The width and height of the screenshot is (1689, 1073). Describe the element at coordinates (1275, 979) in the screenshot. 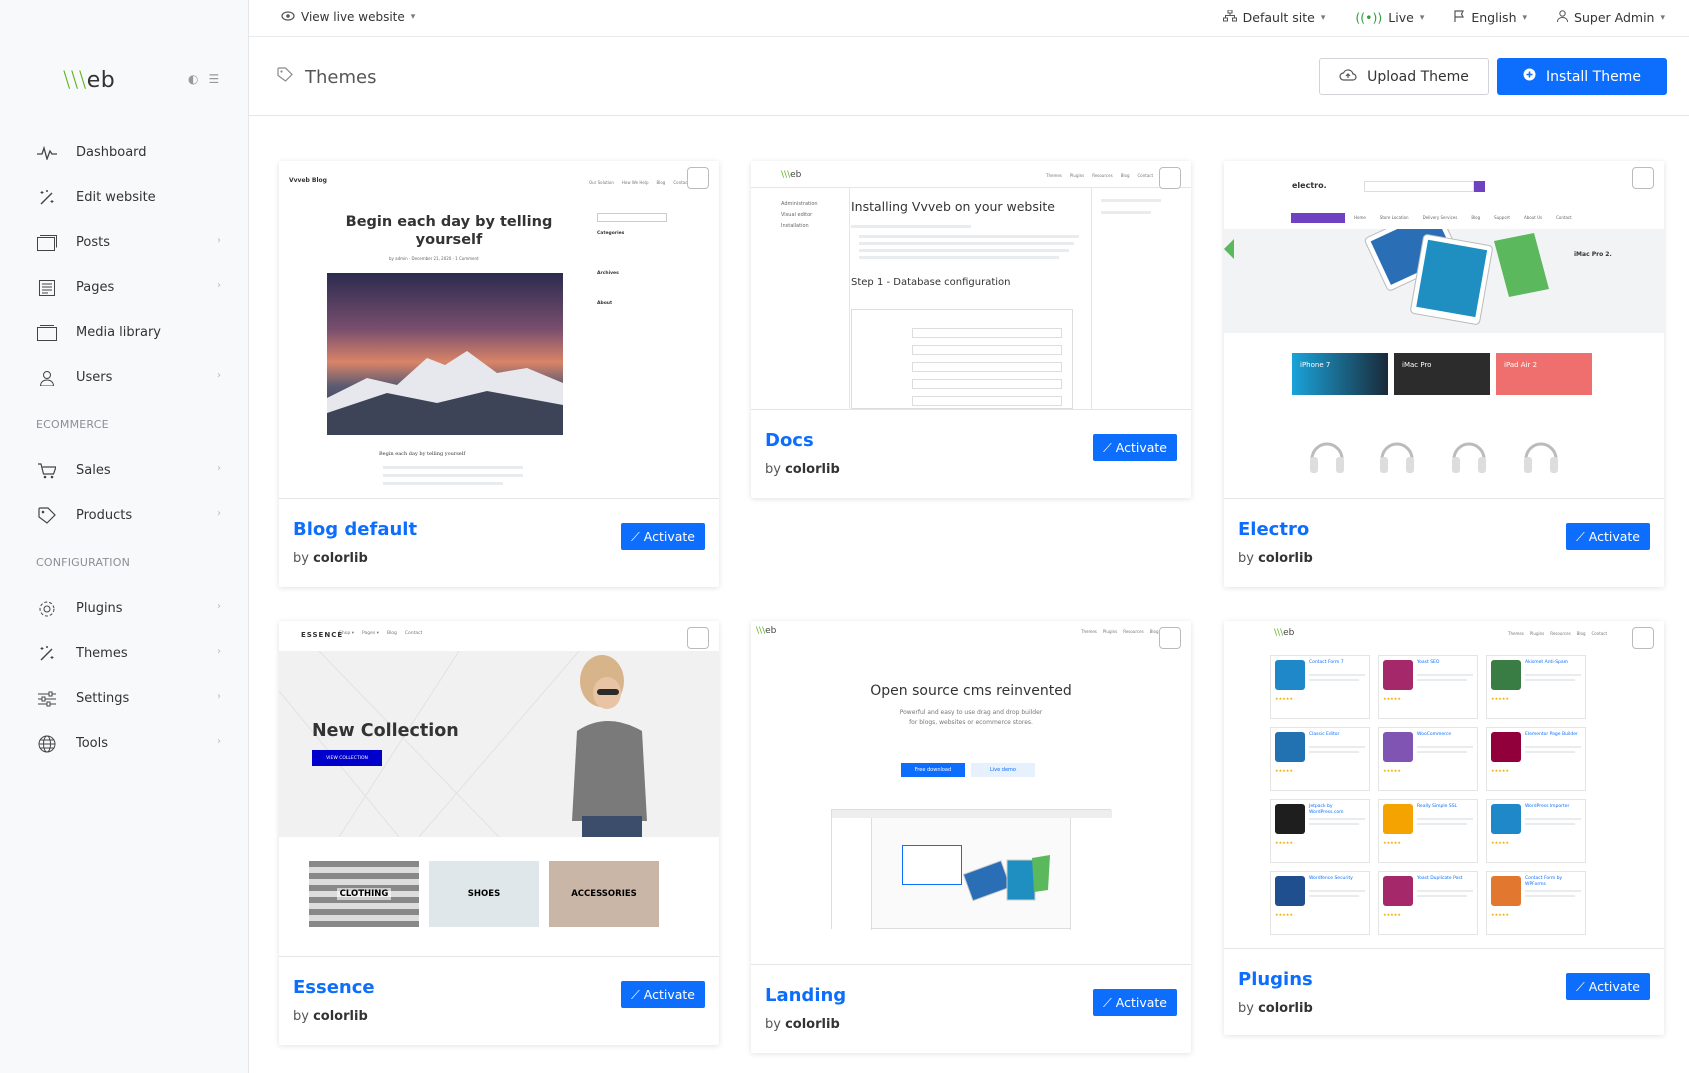

I see `theme-name: Plugins` at that location.